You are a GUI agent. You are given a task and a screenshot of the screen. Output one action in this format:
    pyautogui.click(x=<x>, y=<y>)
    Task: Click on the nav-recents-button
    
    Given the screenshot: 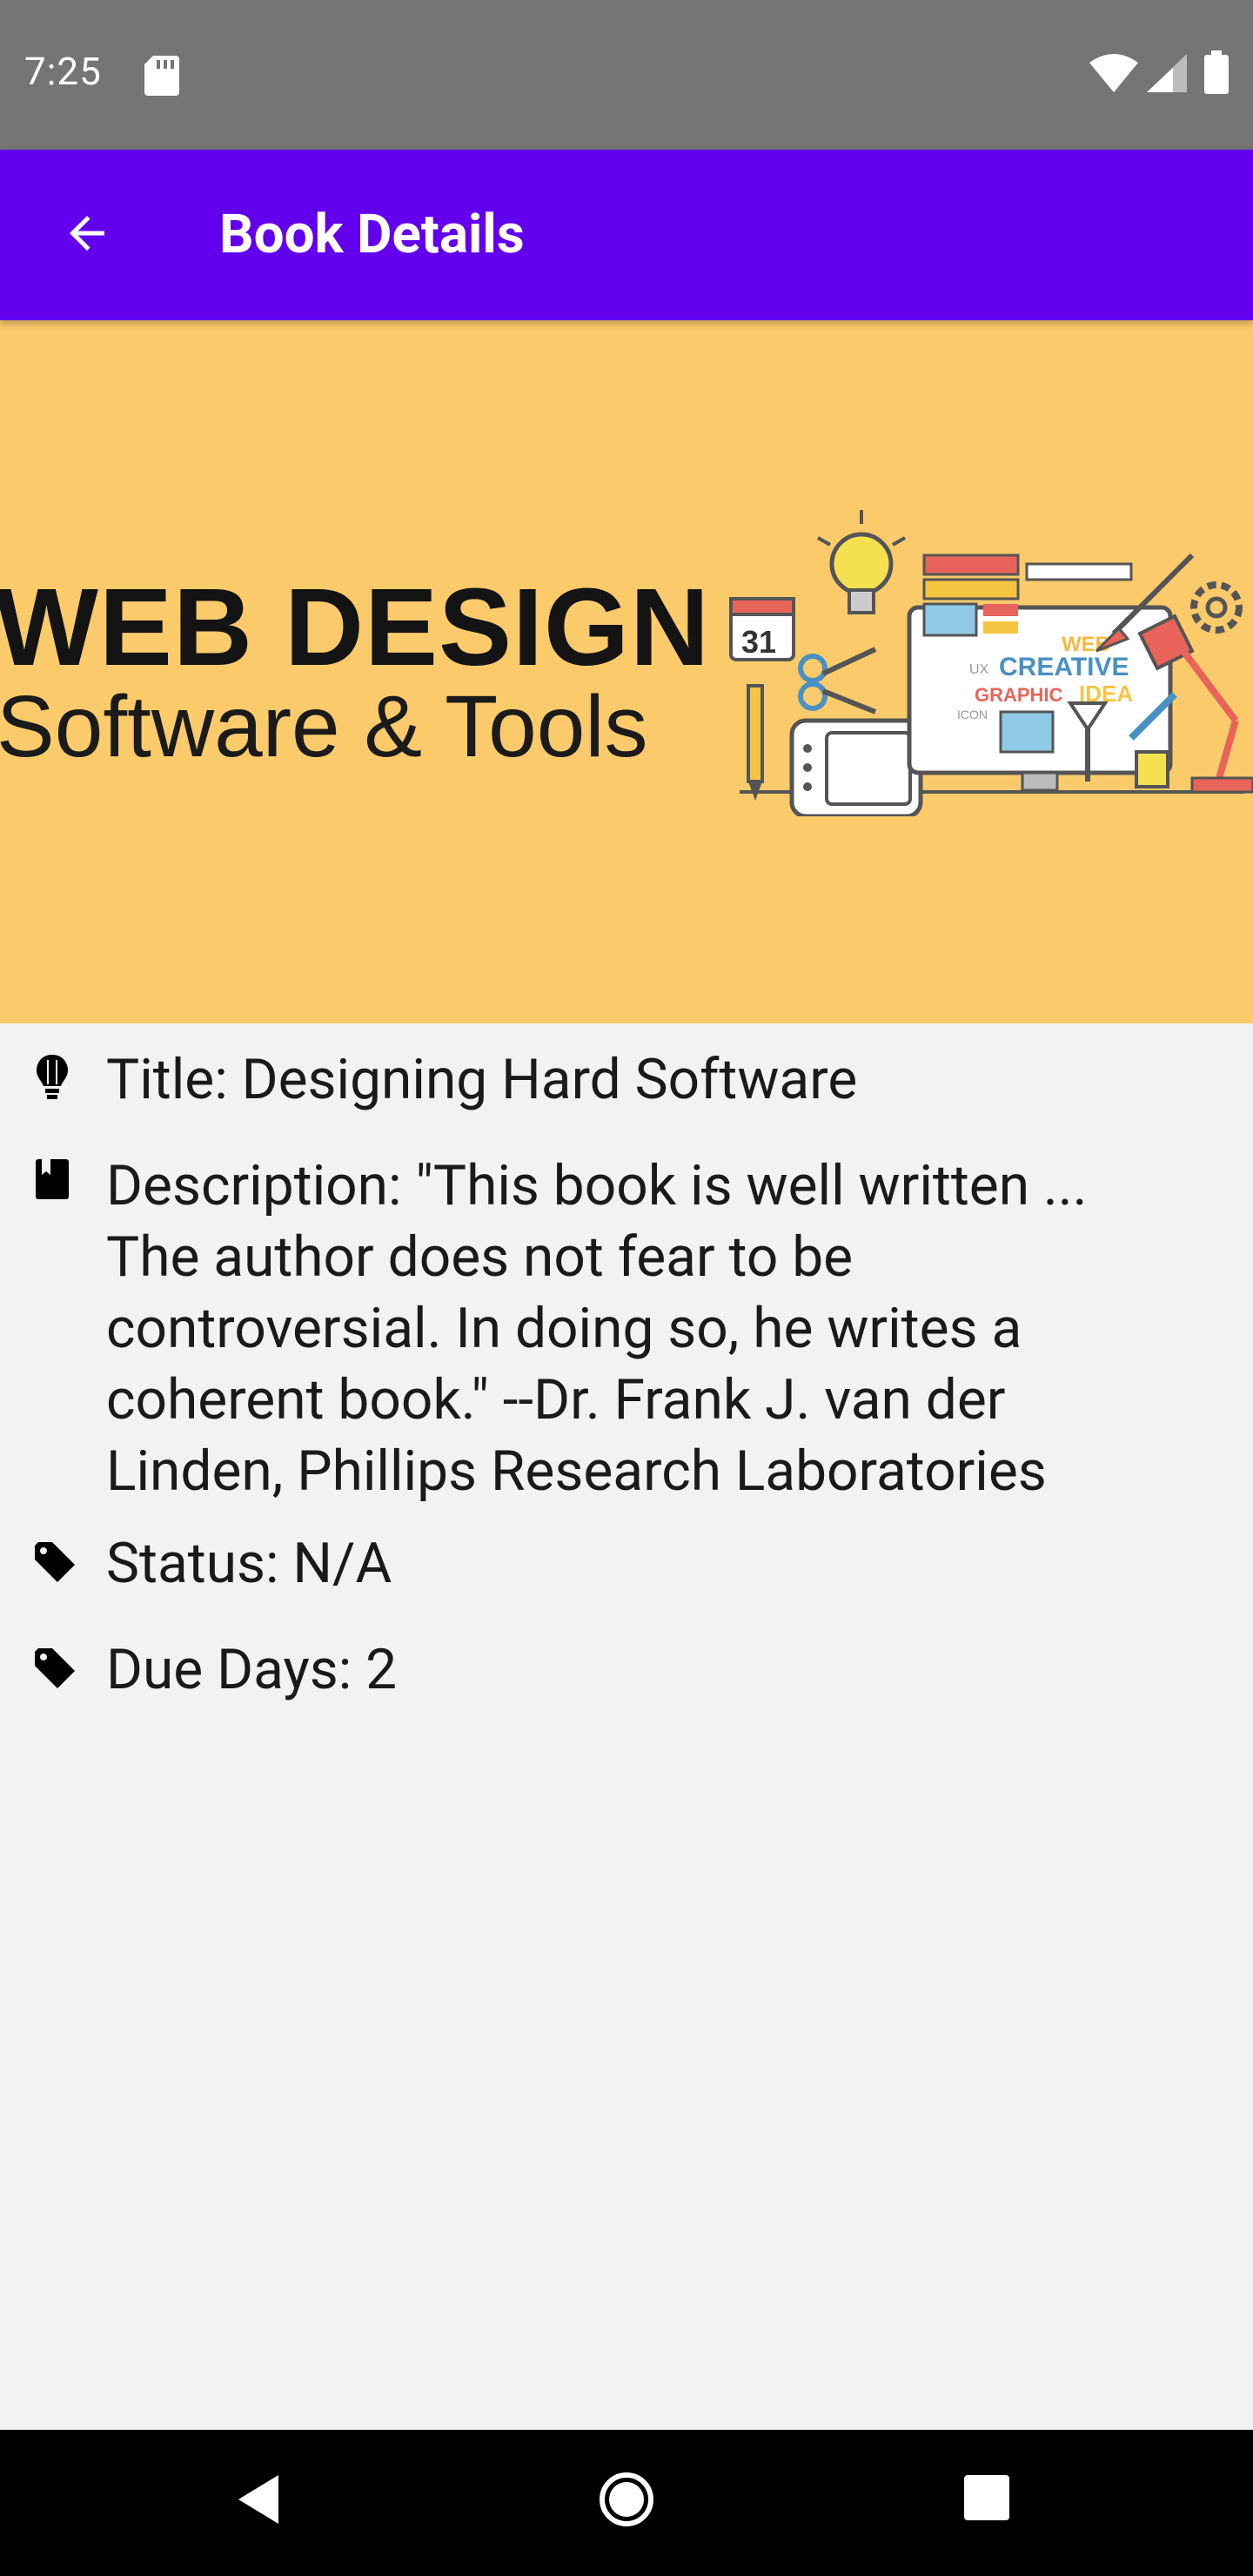 What is the action you would take?
    pyautogui.click(x=986, y=2499)
    